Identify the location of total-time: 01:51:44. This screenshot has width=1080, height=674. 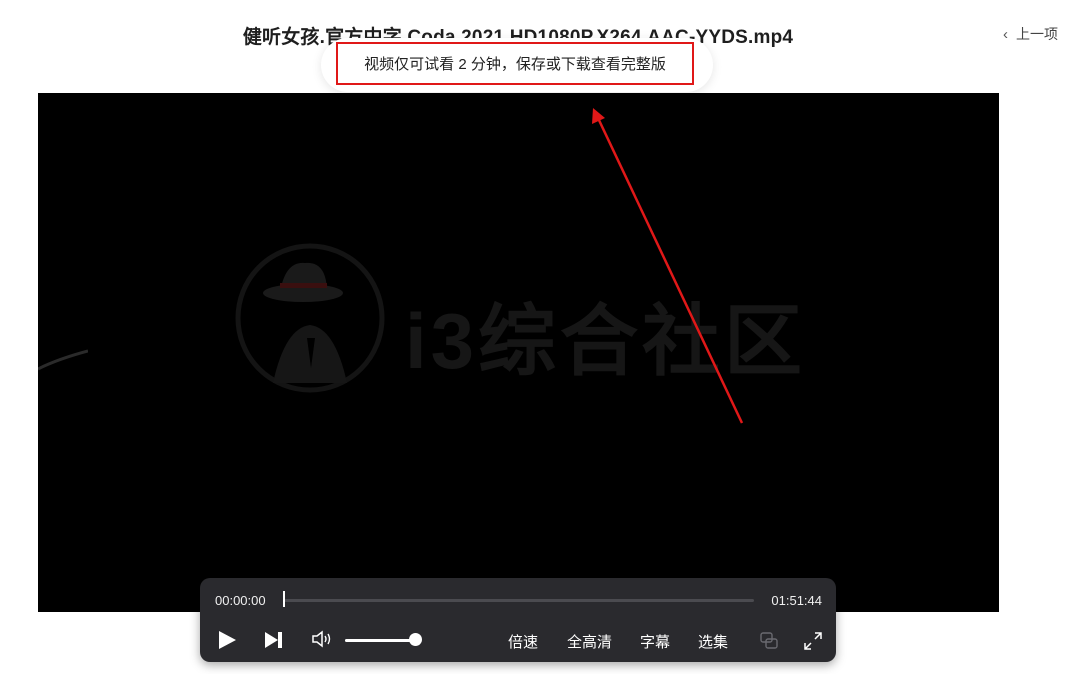
(796, 600).